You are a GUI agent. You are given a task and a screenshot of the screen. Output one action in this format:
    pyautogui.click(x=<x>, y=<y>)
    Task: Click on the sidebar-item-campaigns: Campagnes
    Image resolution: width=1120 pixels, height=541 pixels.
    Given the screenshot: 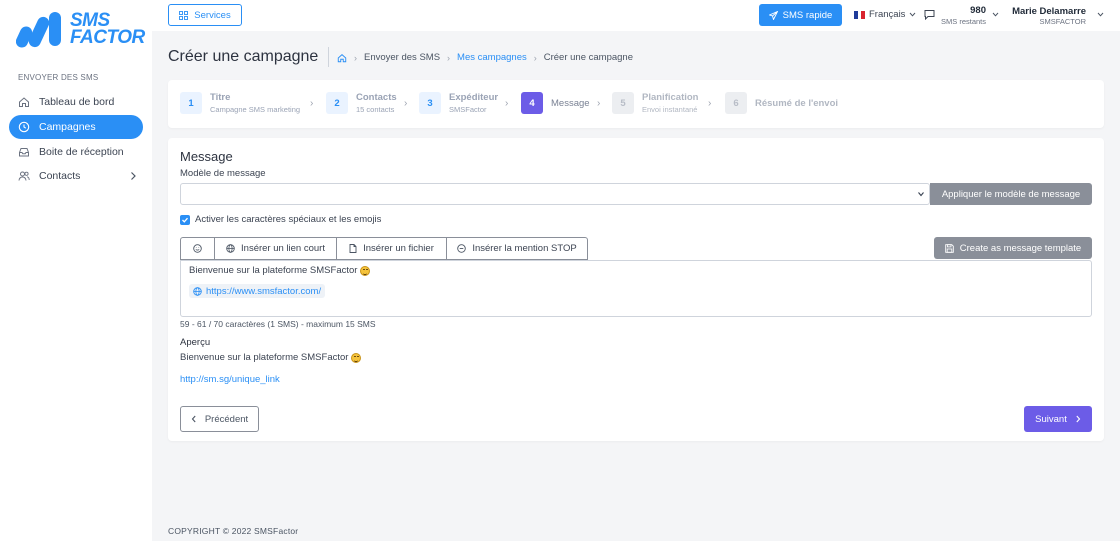 What is the action you would take?
    pyautogui.click(x=76, y=127)
    